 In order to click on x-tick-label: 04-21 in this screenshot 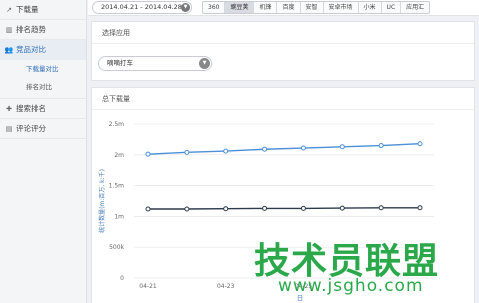, I will do `click(148, 286)`.